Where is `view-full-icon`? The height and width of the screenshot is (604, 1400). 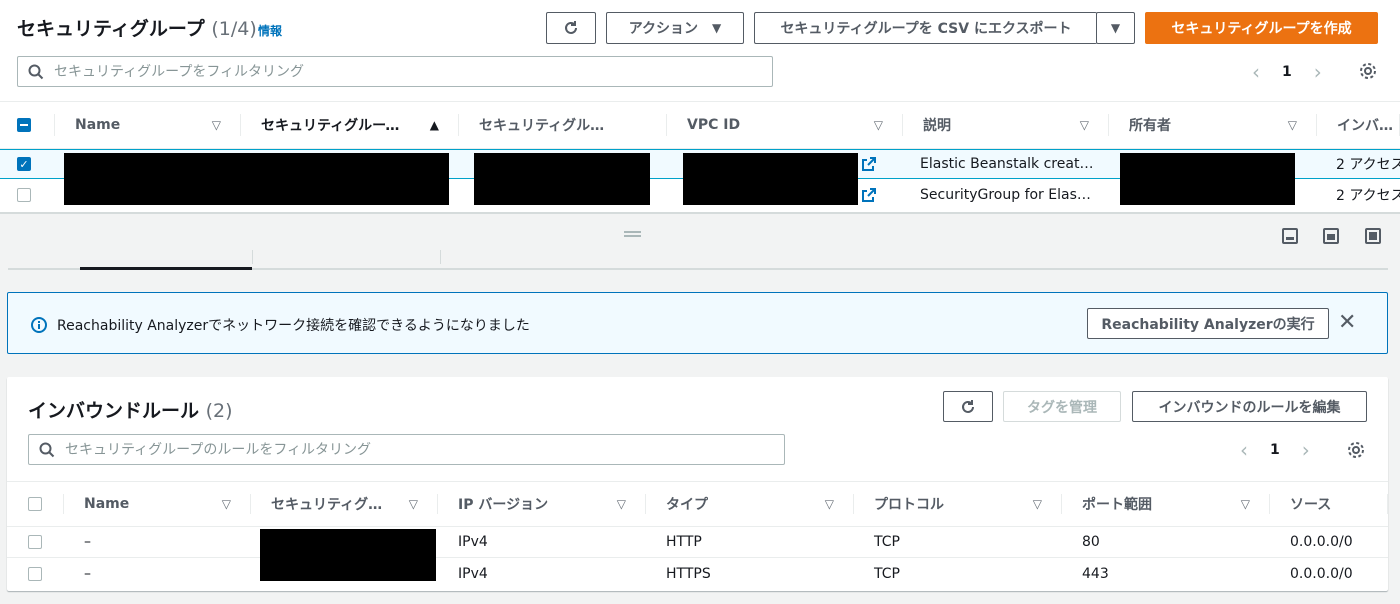
view-full-icon is located at coordinates (1373, 236).